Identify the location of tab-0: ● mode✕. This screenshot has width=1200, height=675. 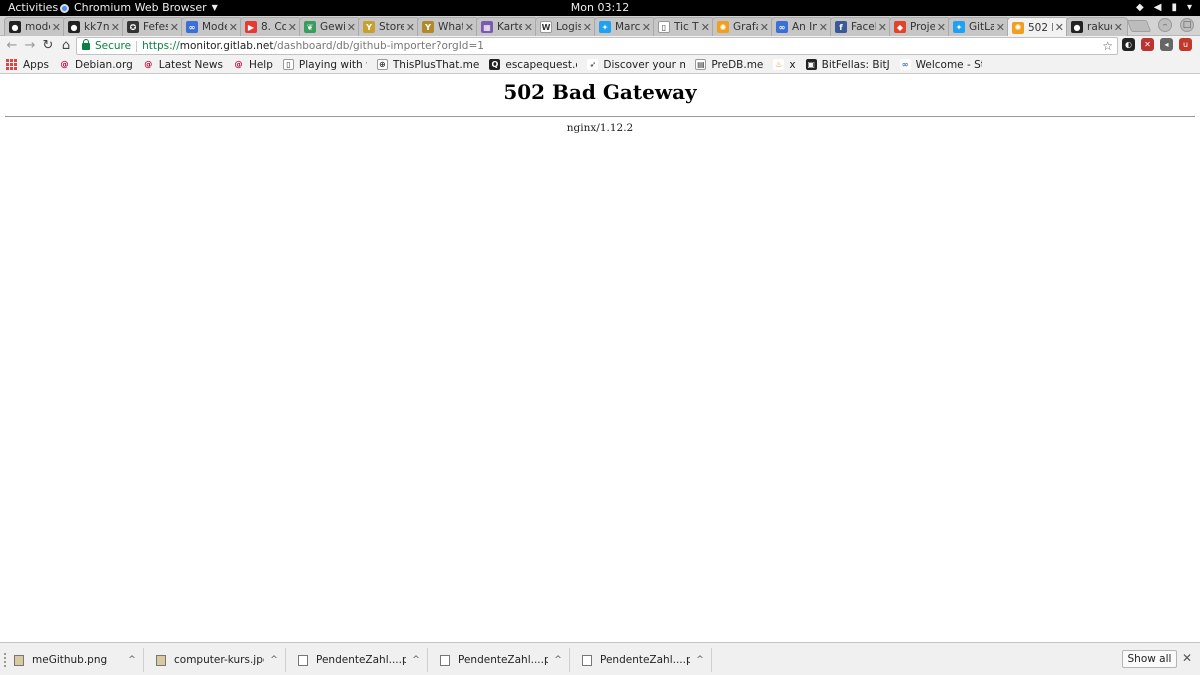
(35, 26).